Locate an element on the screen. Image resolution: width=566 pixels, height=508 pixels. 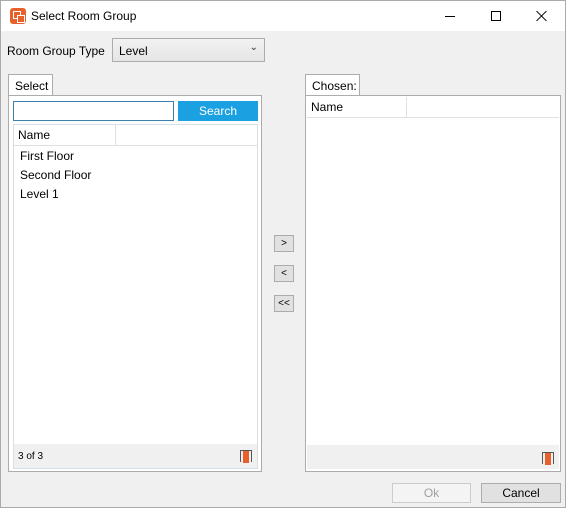
window-title: Select Room Group is located at coordinates (84, 16).